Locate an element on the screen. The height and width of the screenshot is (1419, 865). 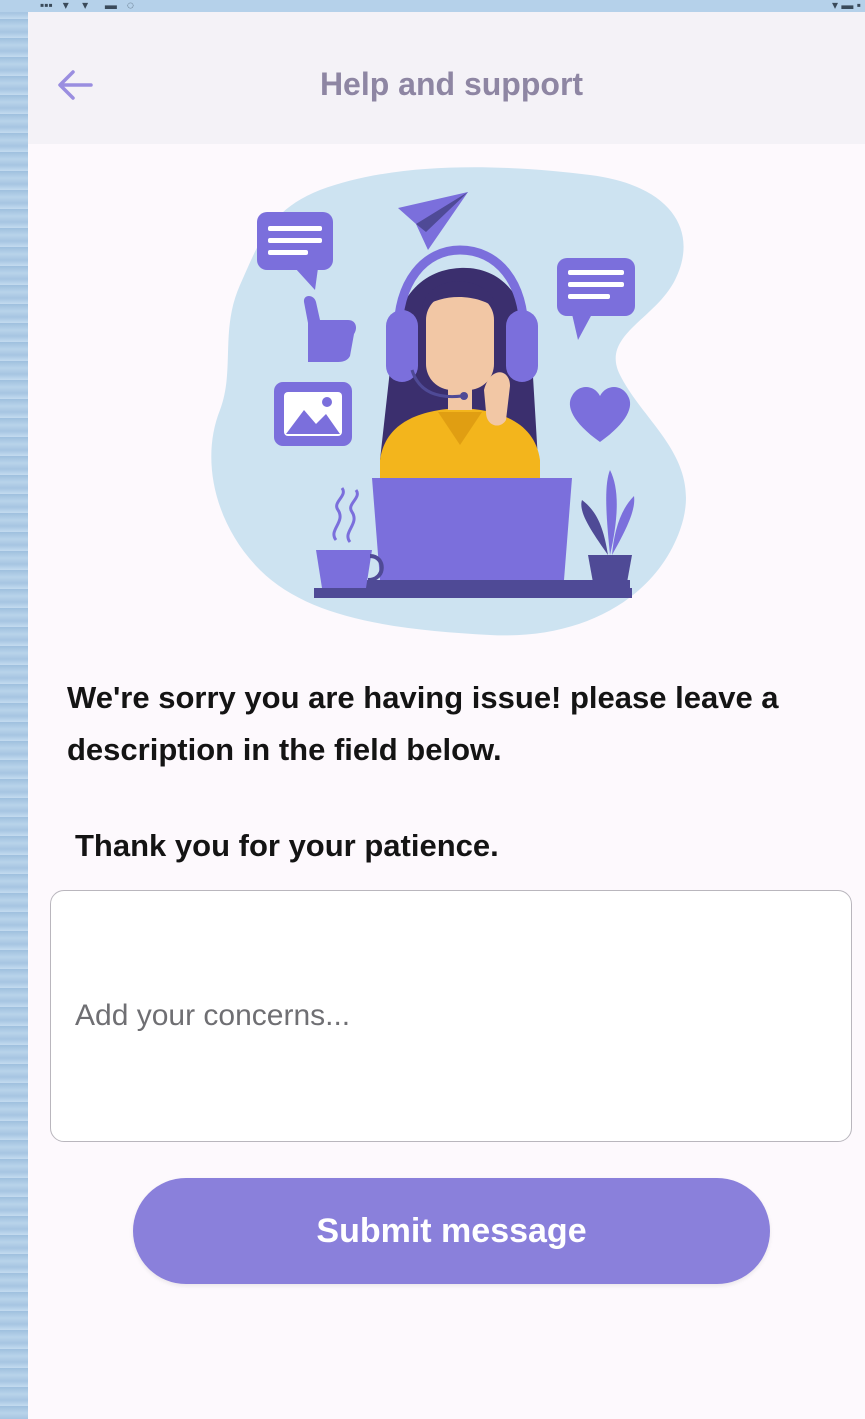
status-bar-right-icons: ▾ ▬ ▪ is located at coordinates (846, 5).